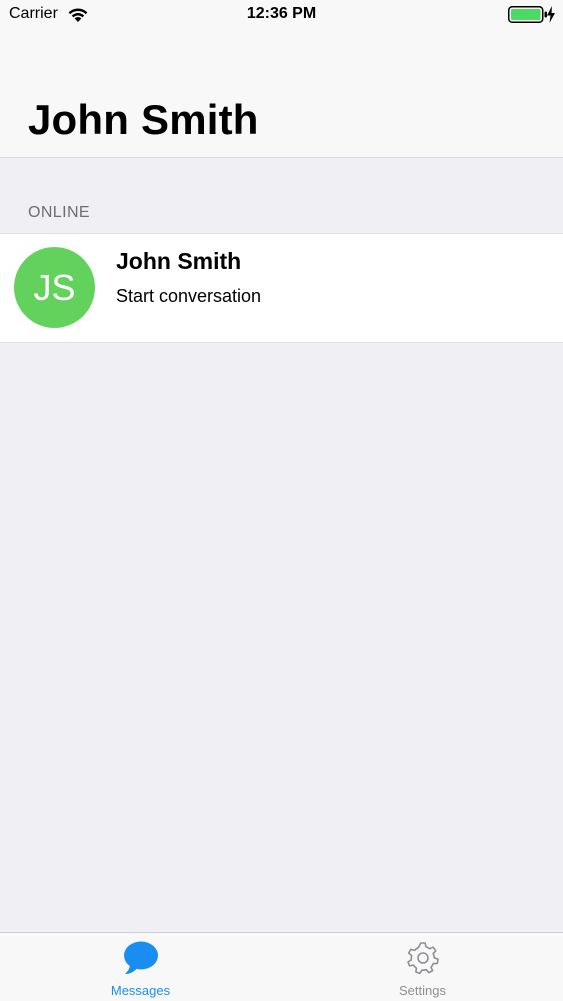 The image size is (563, 1001). I want to click on section-header-online: ONLINE, so click(59, 212).